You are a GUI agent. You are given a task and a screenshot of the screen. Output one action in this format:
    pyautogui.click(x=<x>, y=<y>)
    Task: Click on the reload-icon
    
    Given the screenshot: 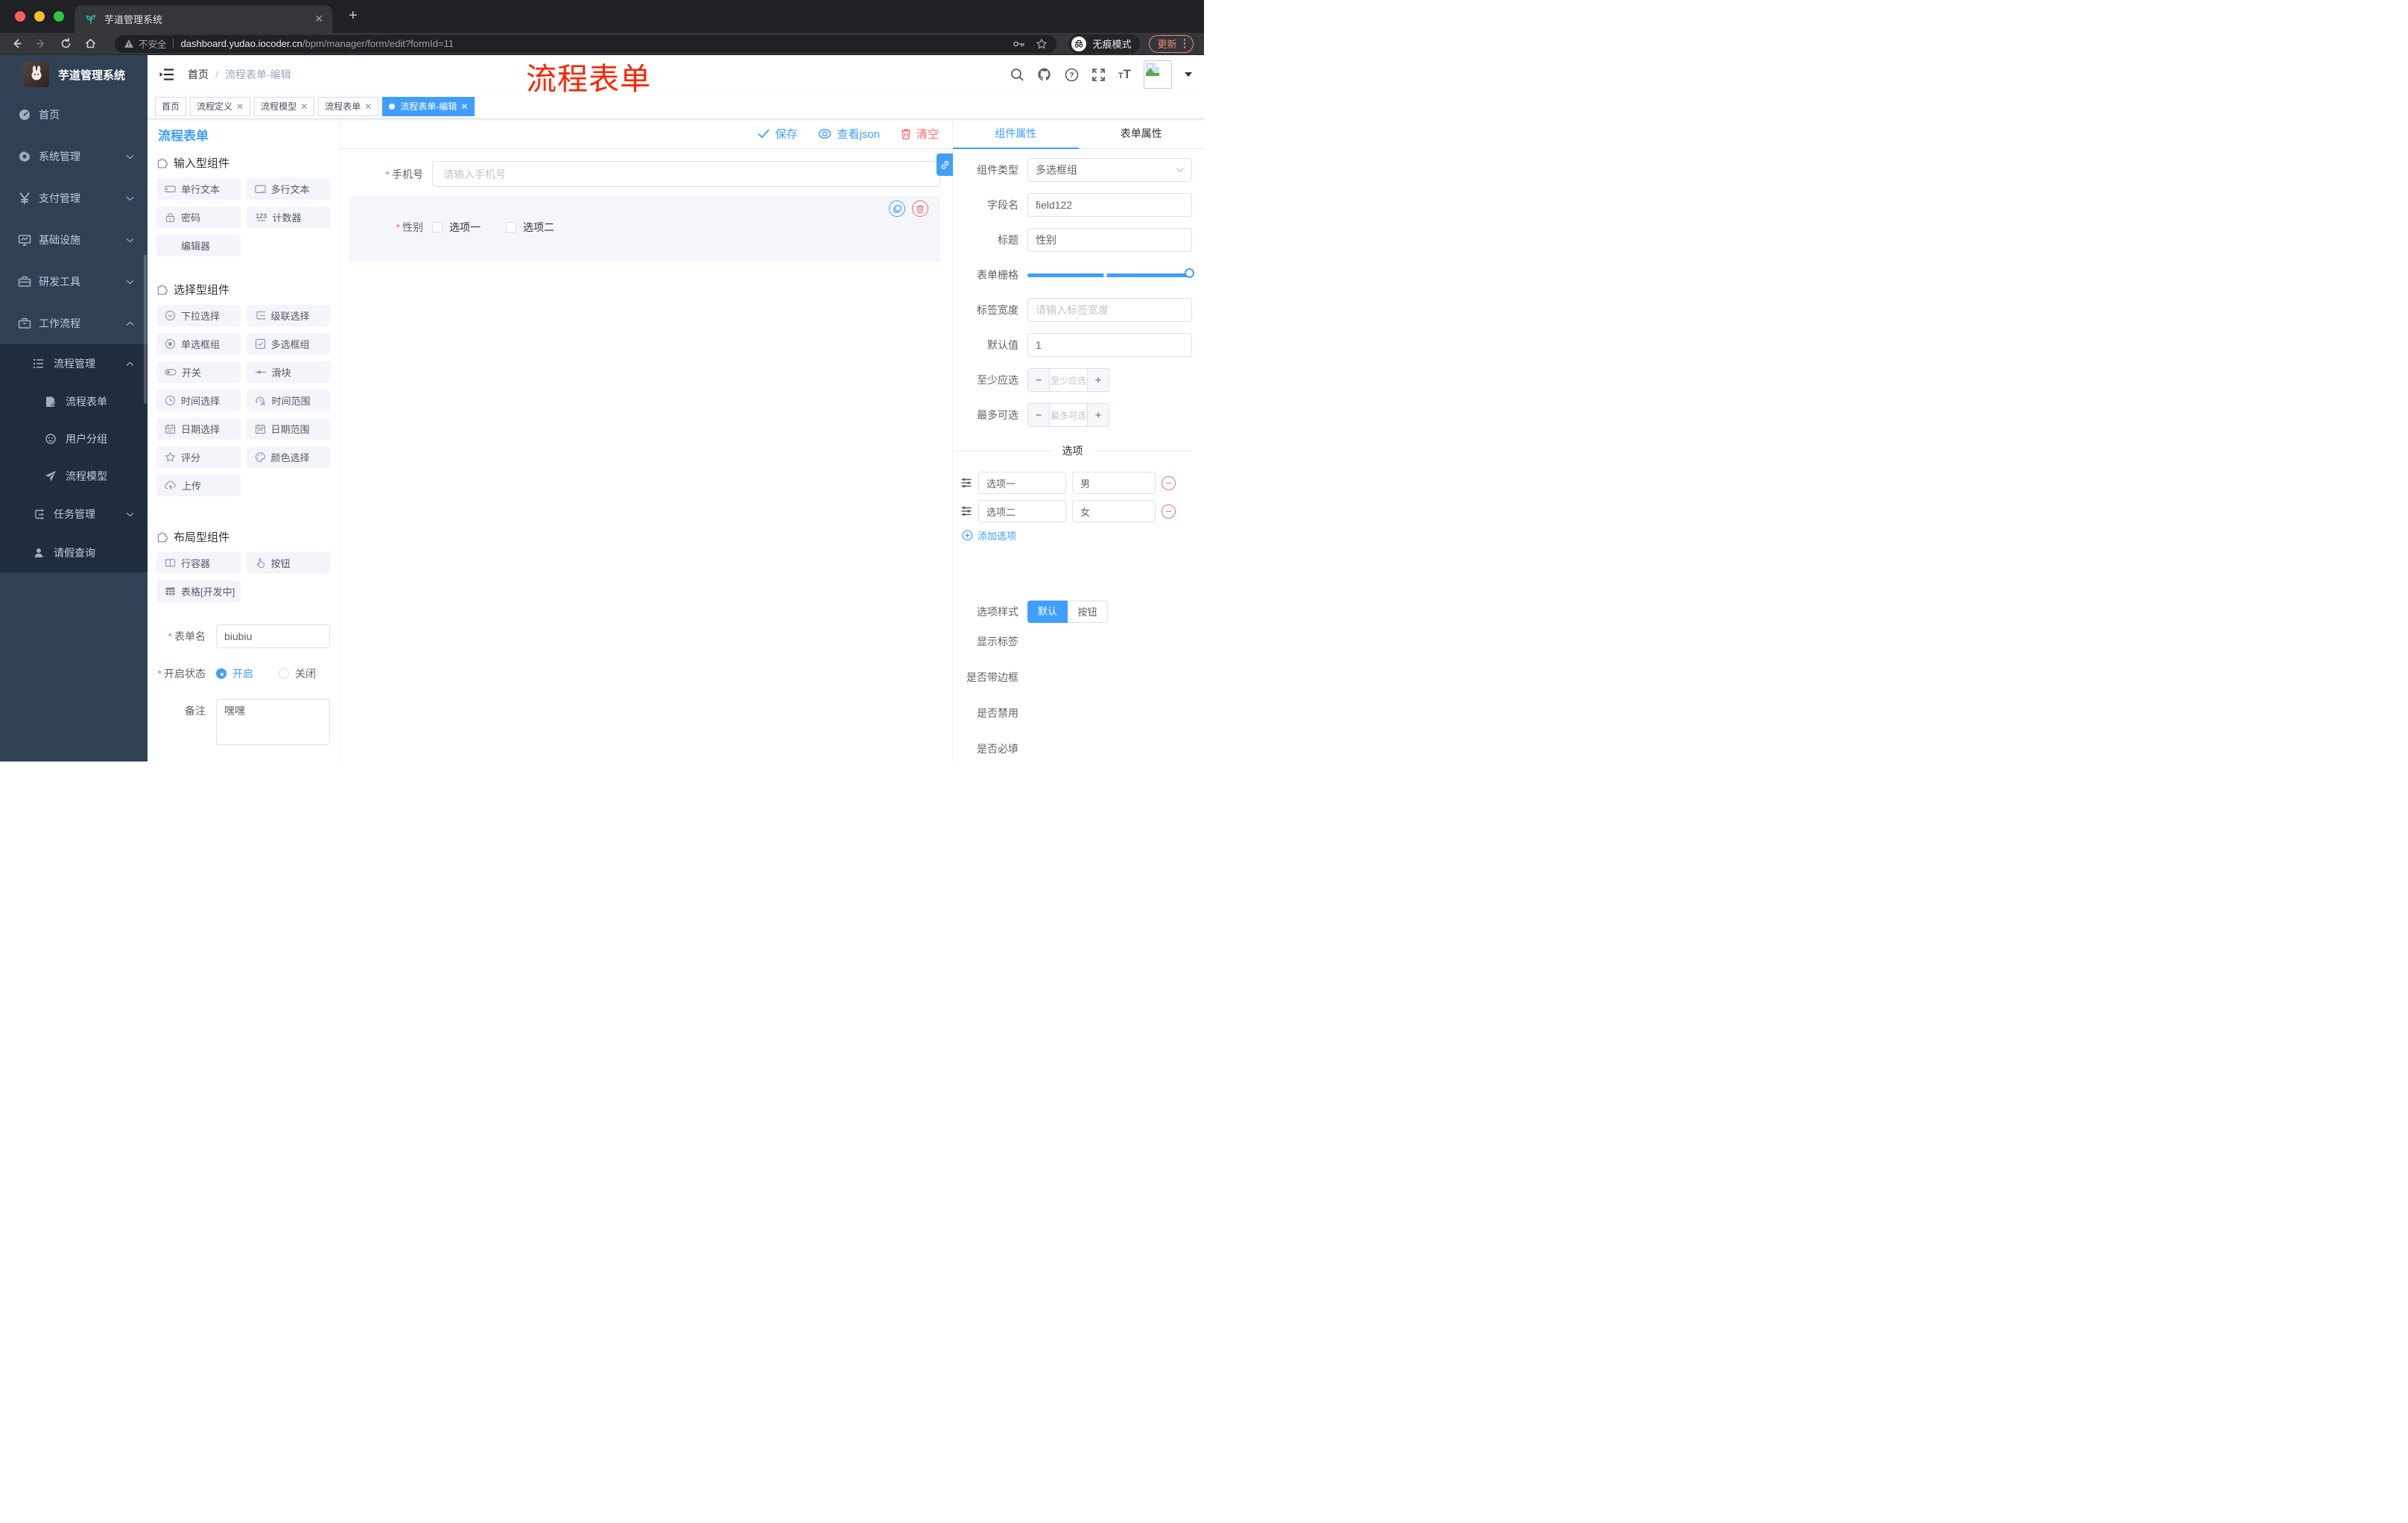 What is the action you would take?
    pyautogui.click(x=66, y=44)
    